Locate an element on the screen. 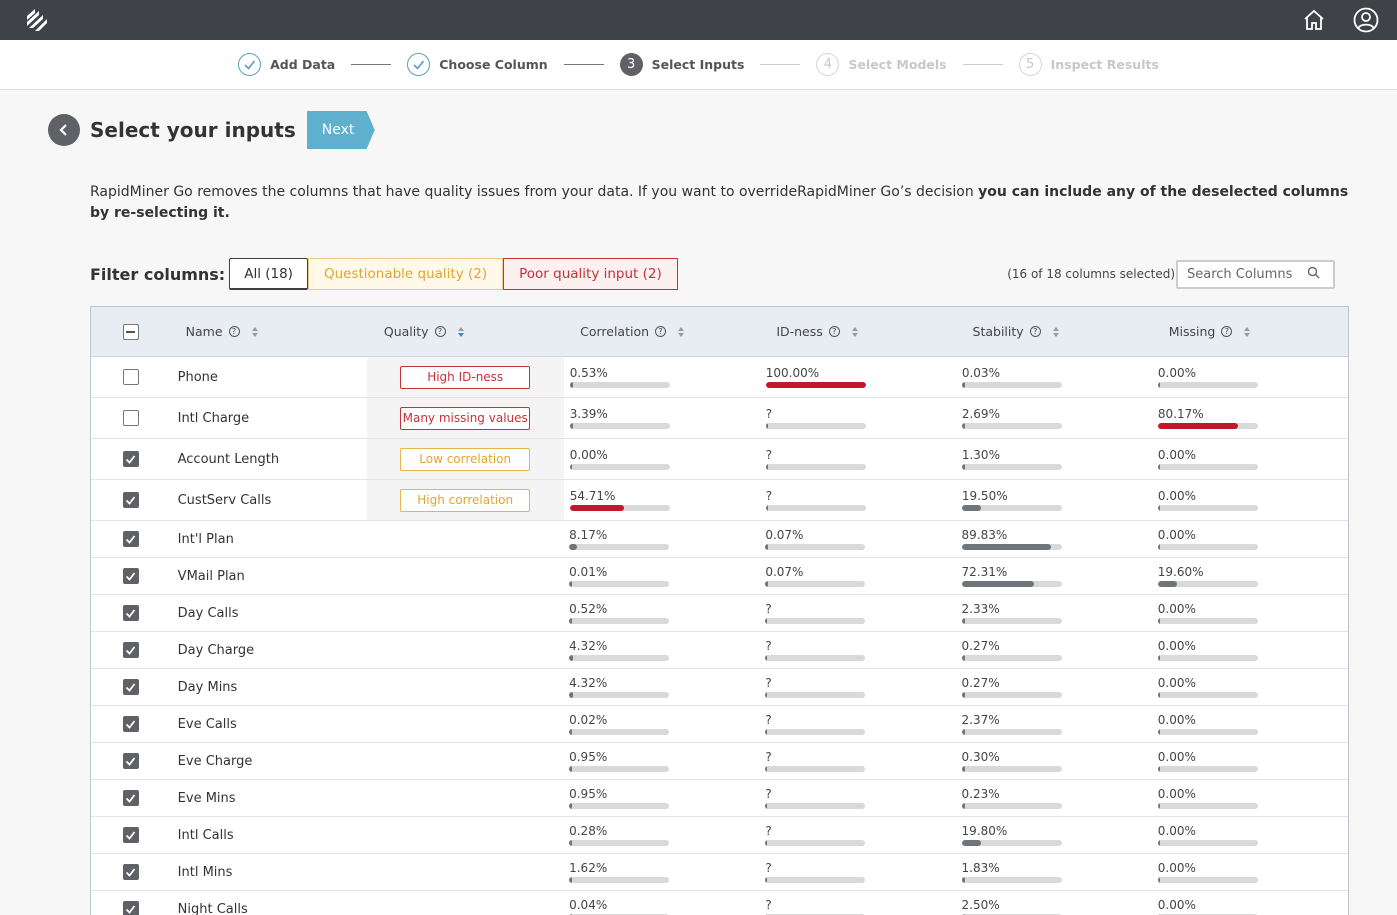 Image resolution: width=1397 pixels, height=915 pixels. header-stability: Stability? is located at coordinates (1054, 331).